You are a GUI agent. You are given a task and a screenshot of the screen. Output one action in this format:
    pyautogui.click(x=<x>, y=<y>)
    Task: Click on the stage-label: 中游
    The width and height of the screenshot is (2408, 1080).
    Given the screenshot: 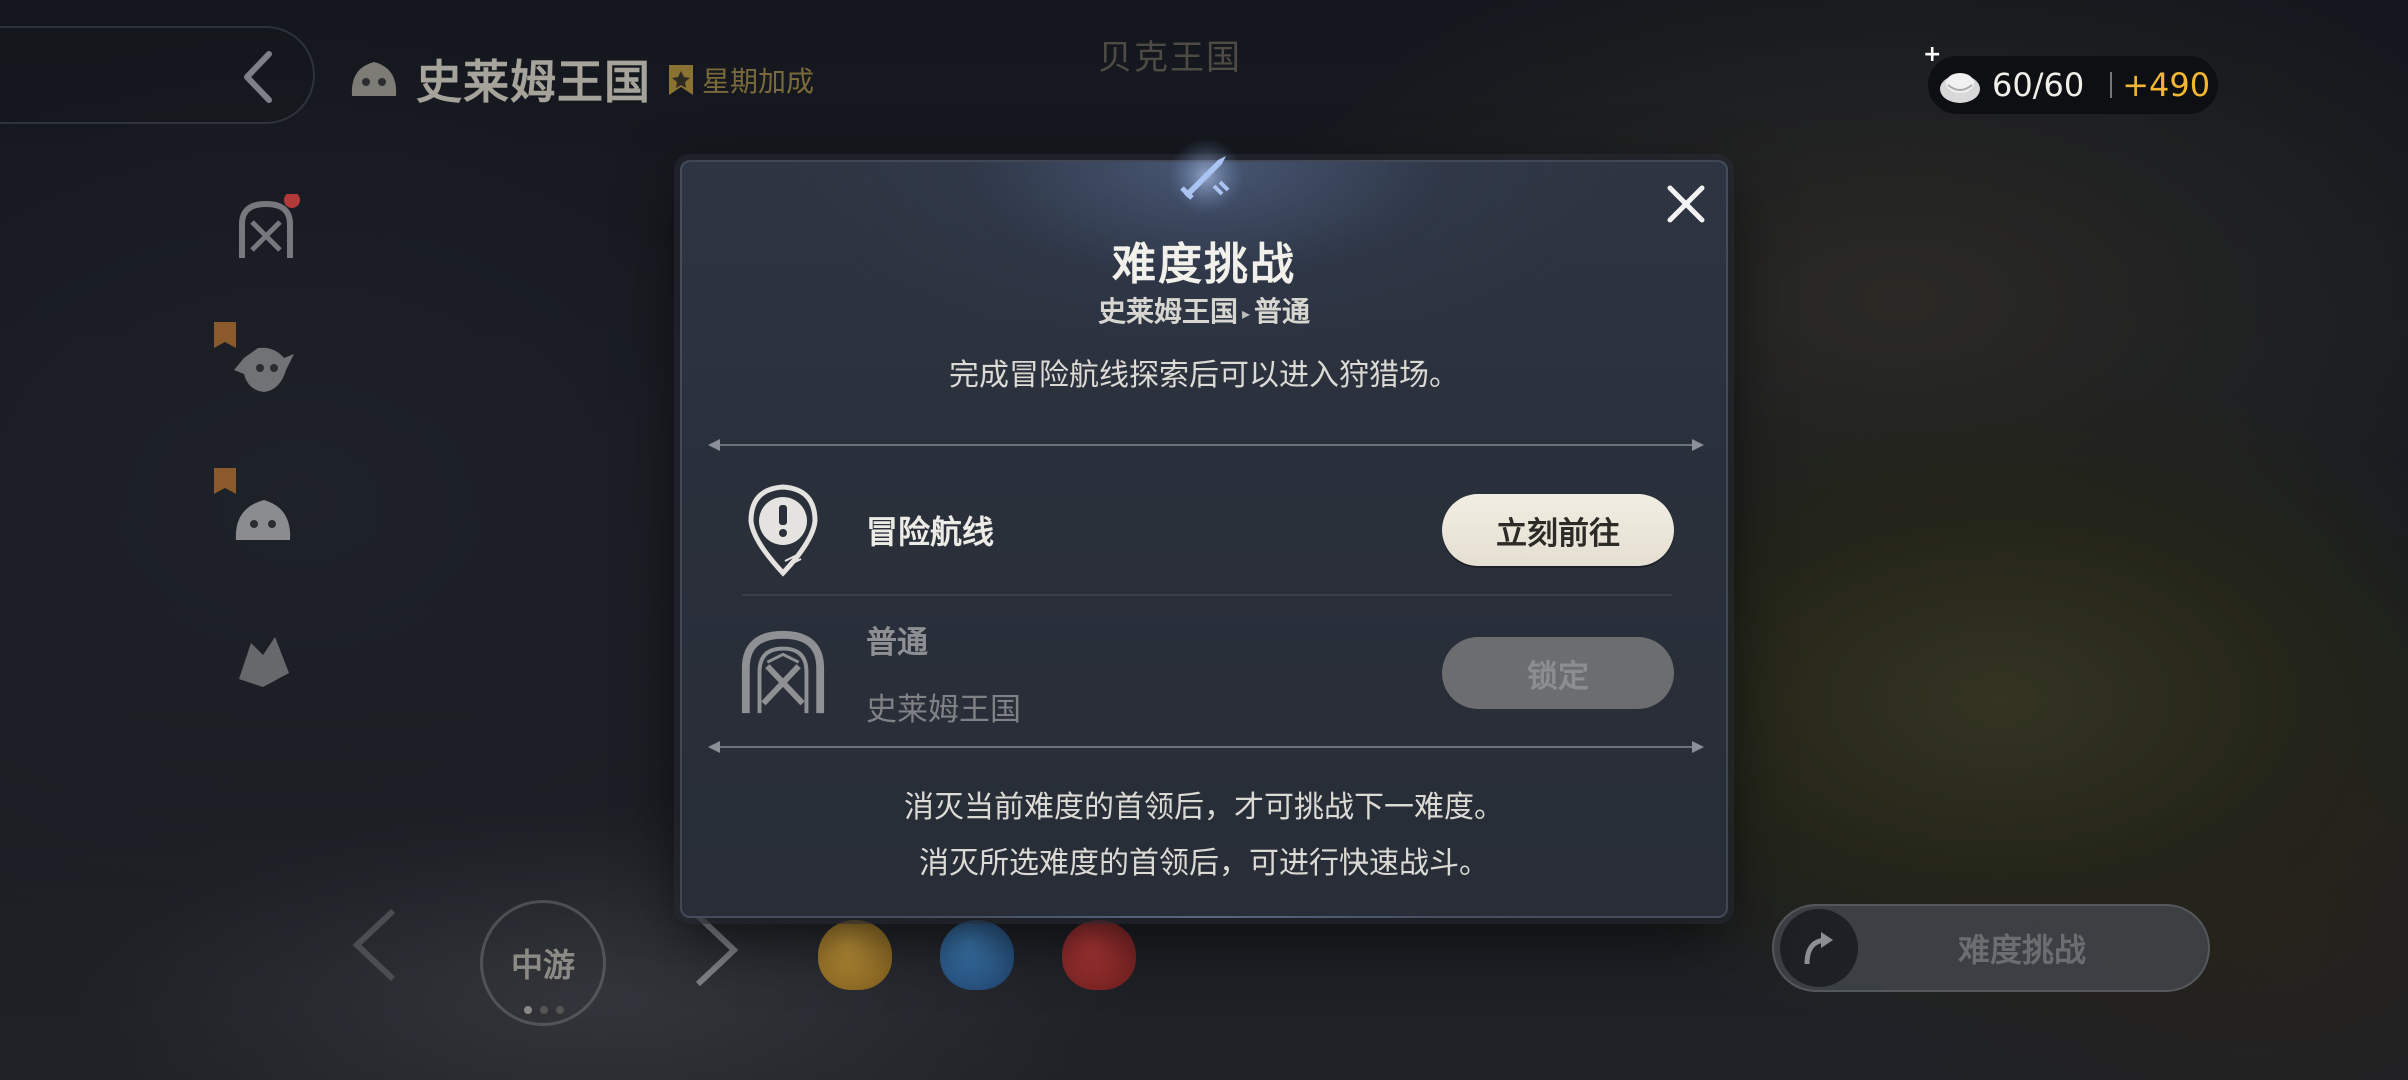 What is the action you would take?
    pyautogui.click(x=542, y=965)
    